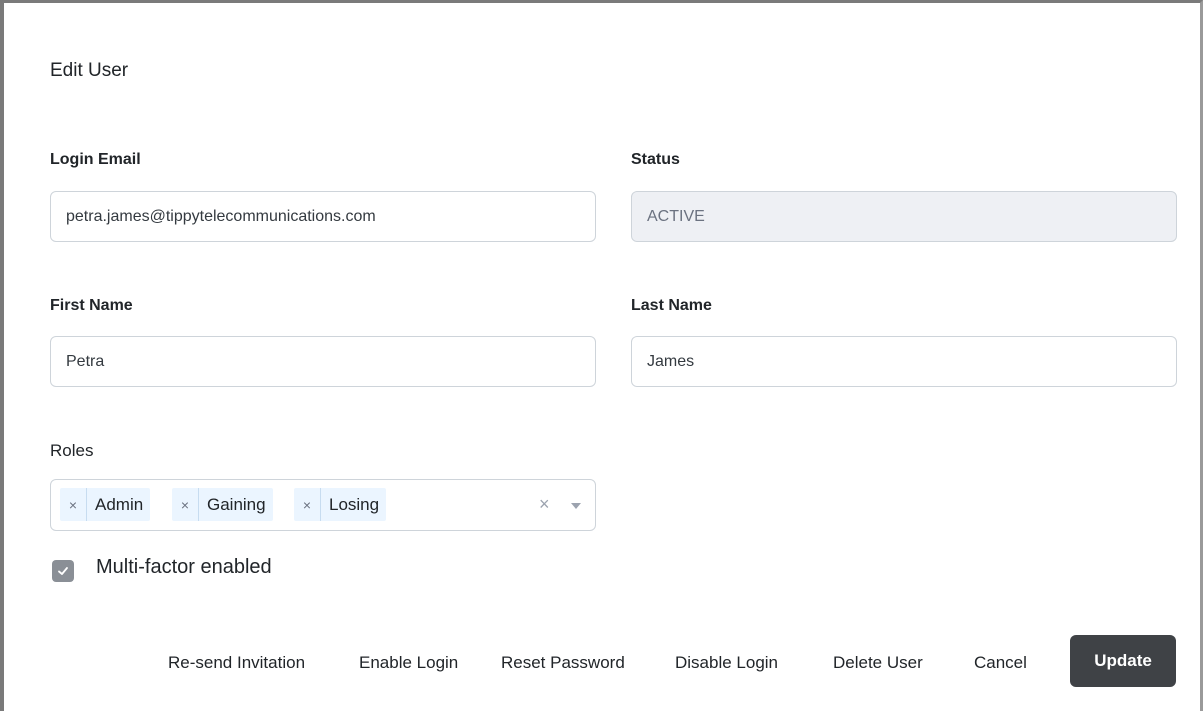  Describe the element at coordinates (1123, 661) in the screenshot. I see `update-button: Update` at that location.